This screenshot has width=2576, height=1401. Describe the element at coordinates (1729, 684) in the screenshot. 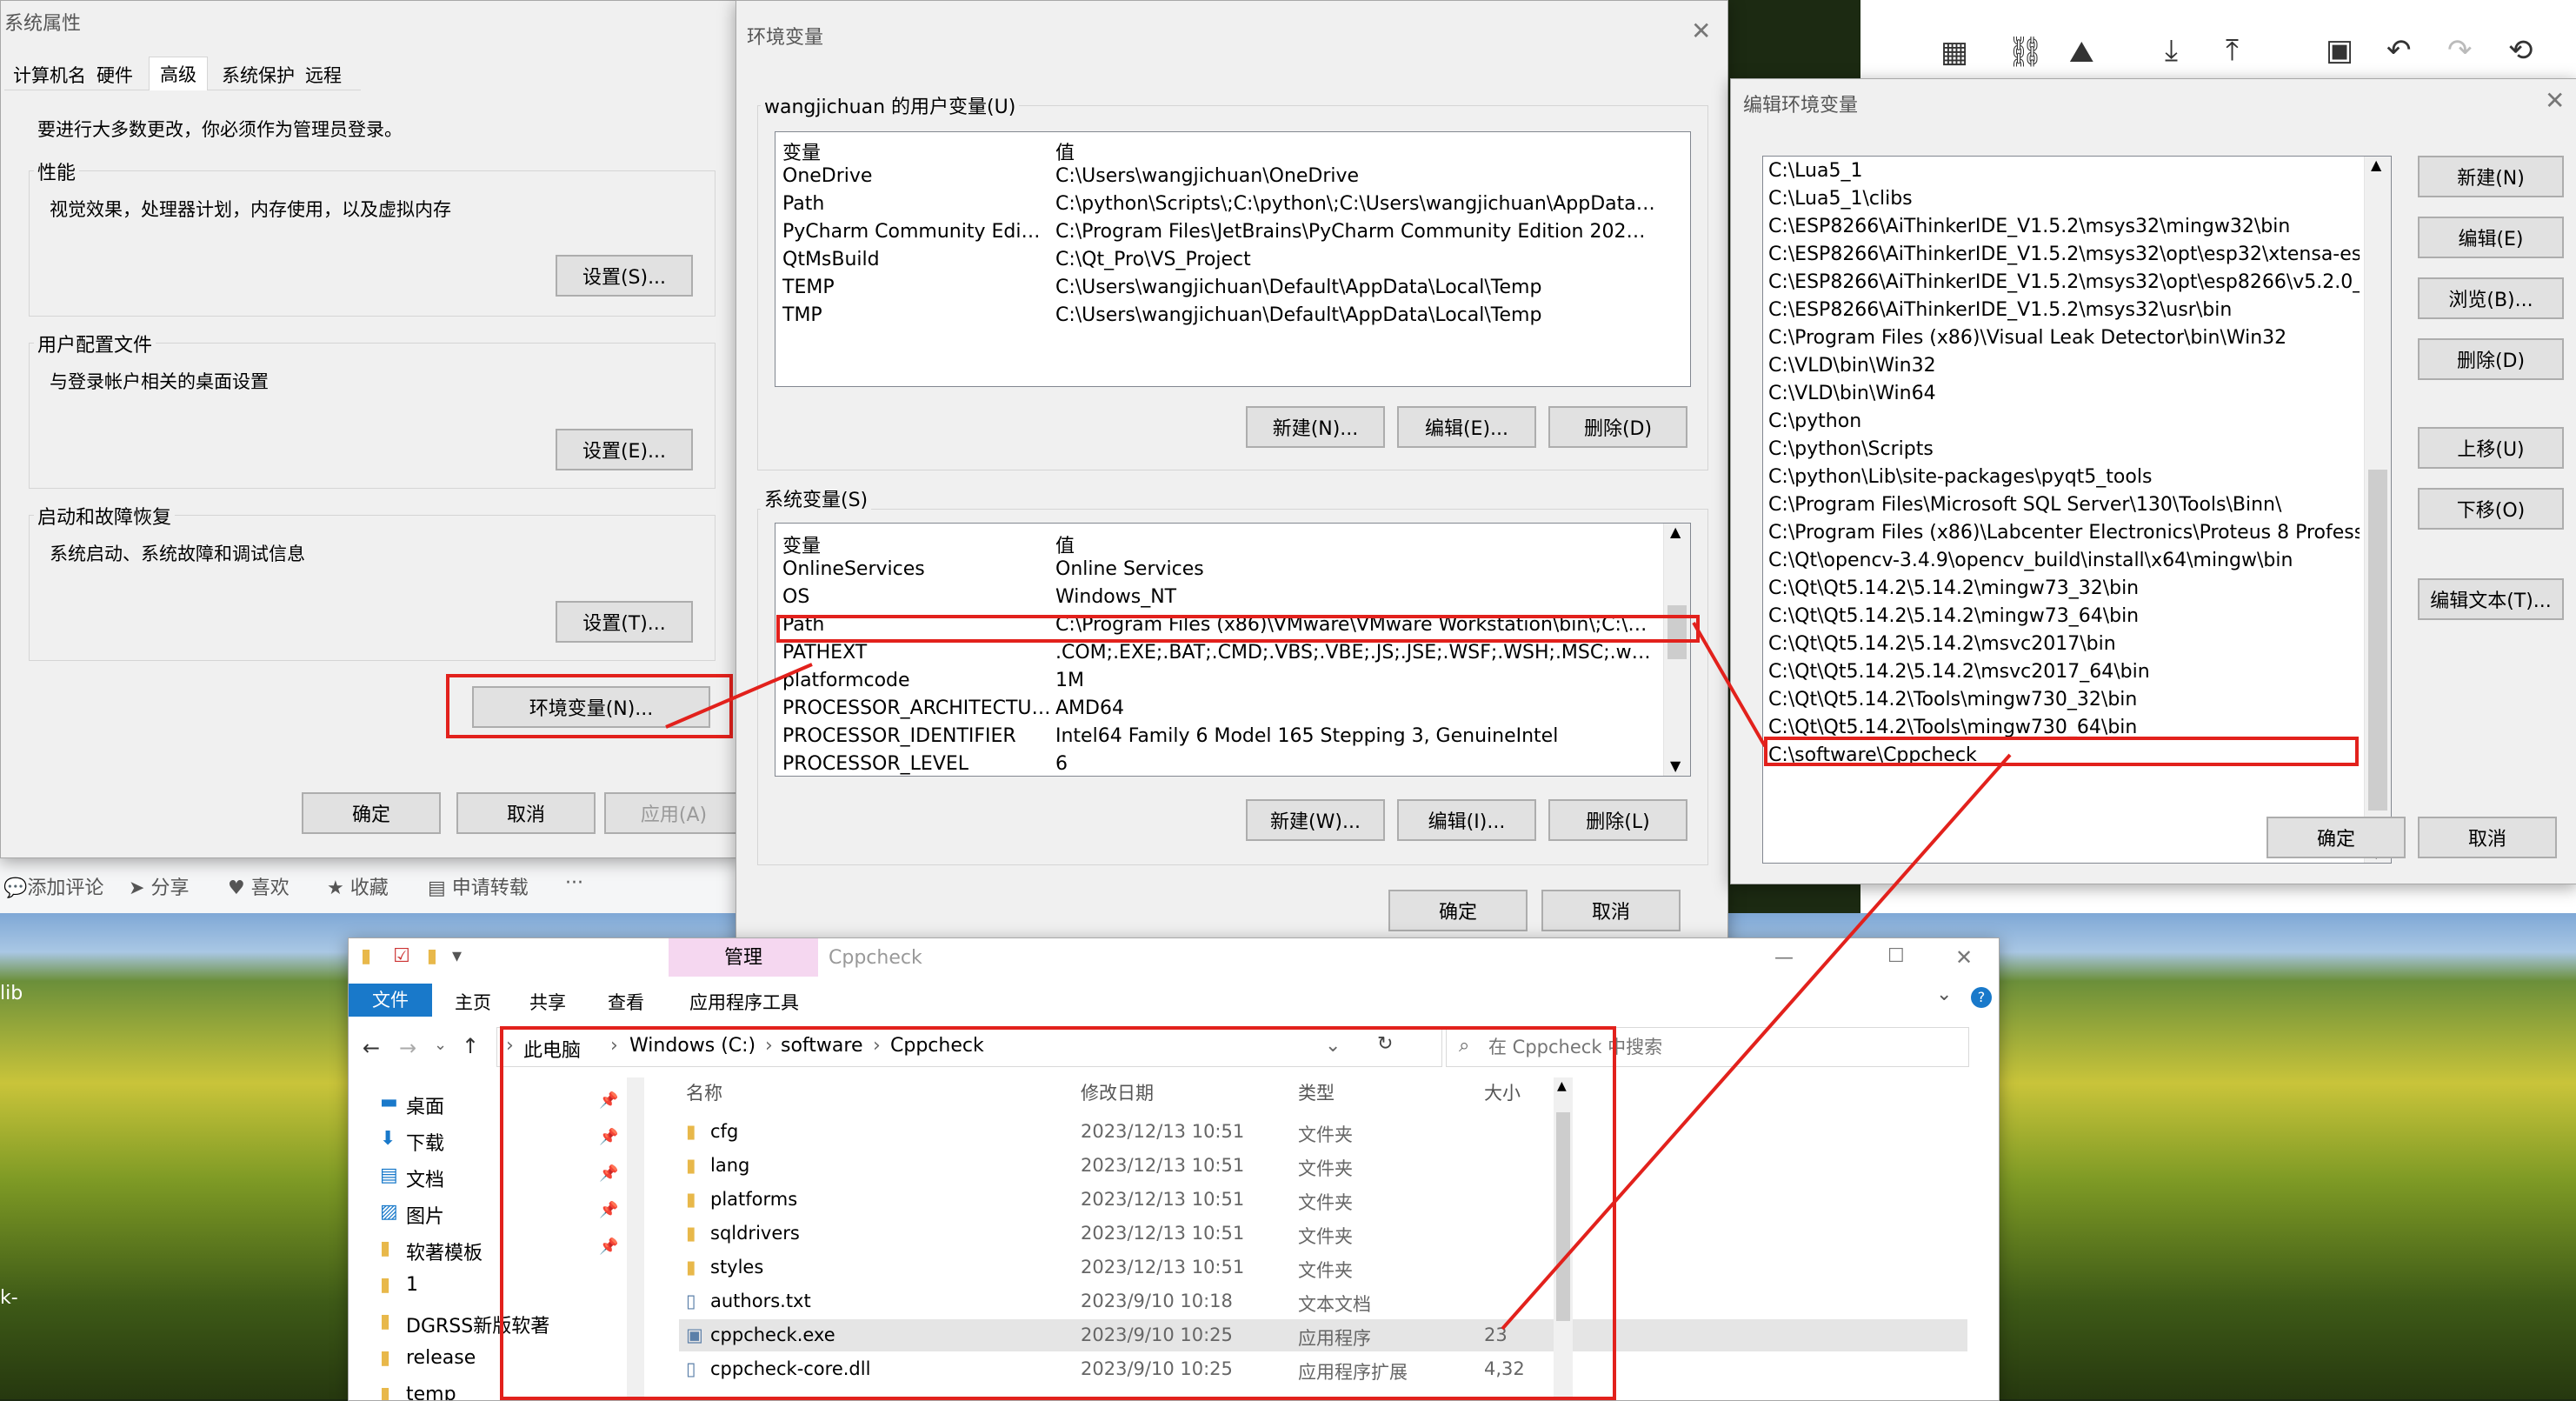

I see `arrow-path-to-edit-list` at that location.